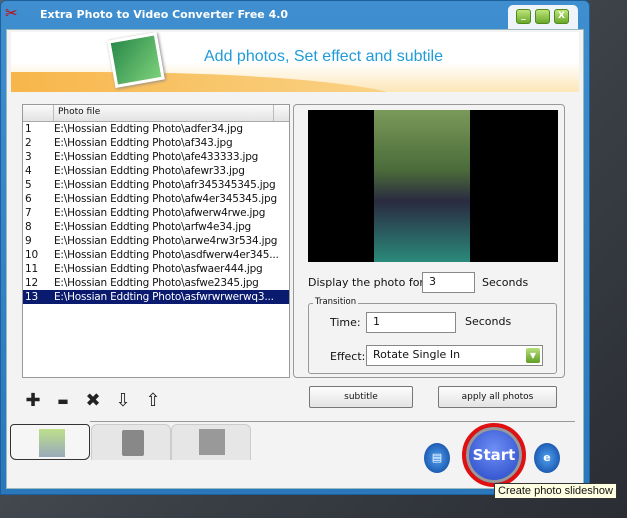 This screenshot has width=627, height=518. I want to click on list-item: 1 E:\Hossian Eddting Photo\adfer34.jpg, so click(156, 129).